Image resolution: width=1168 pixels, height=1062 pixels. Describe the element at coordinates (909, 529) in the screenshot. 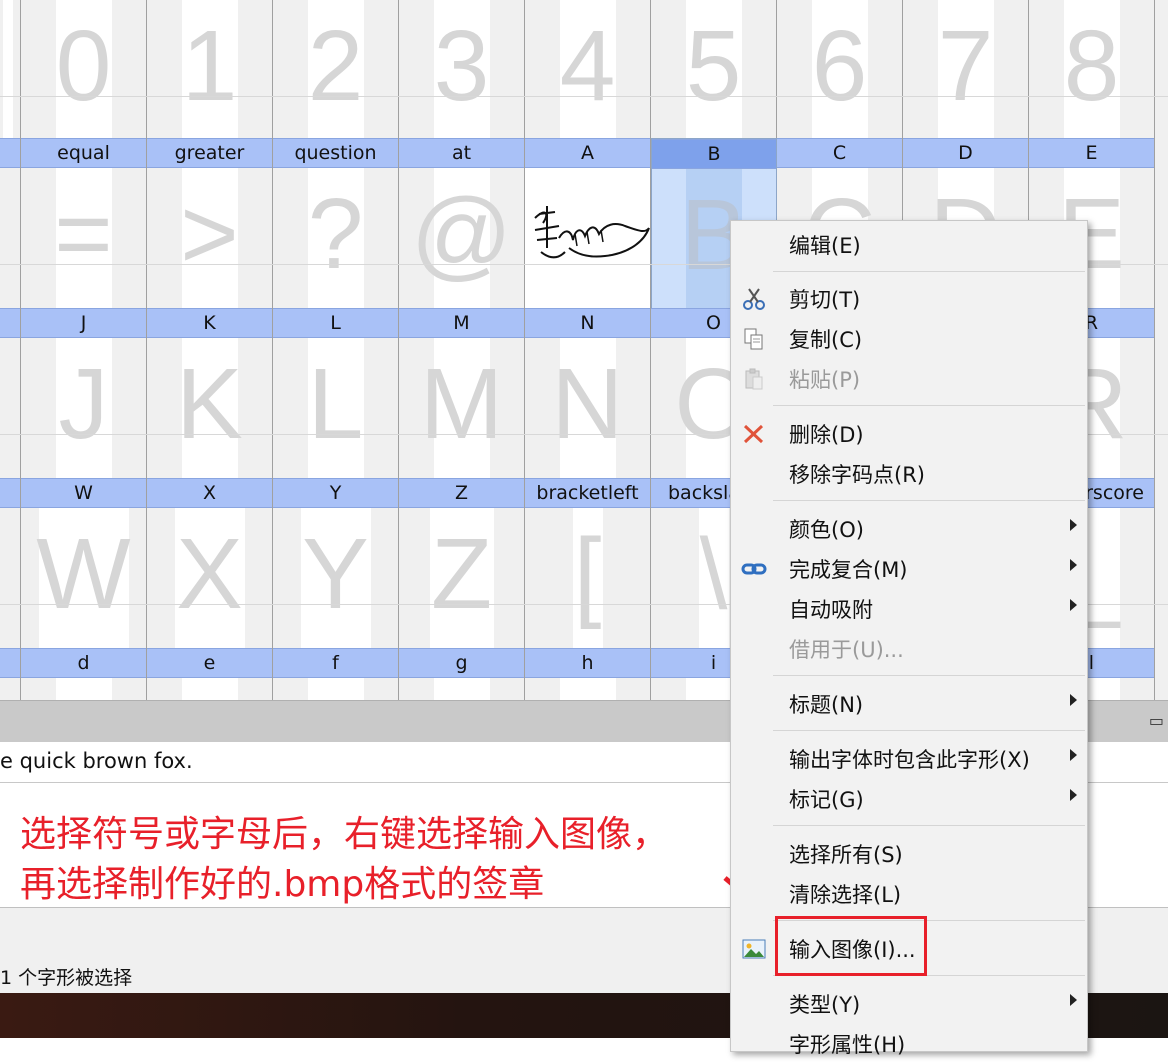

I see `menu-item-color: 颜色(O)` at that location.